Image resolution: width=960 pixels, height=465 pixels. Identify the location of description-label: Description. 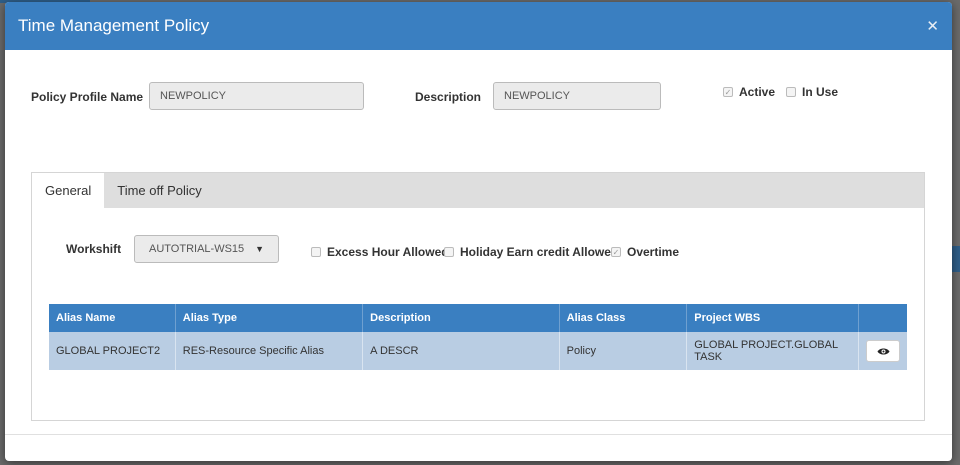
(448, 97).